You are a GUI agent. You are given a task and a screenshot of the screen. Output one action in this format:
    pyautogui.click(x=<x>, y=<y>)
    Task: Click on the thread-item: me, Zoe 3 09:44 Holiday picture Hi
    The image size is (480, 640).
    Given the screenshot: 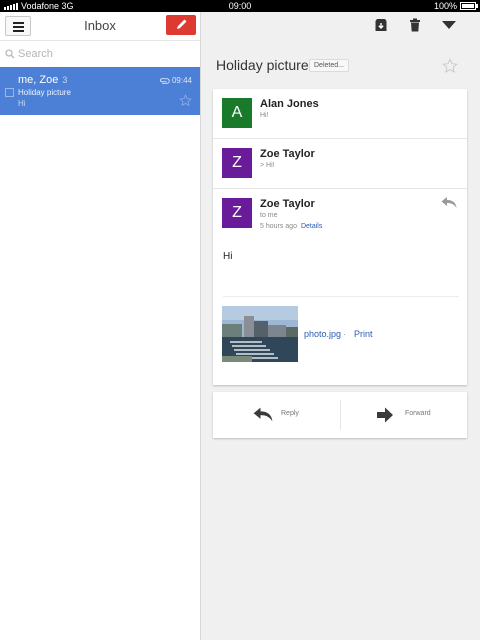 What is the action you would take?
    pyautogui.click(x=100, y=91)
    